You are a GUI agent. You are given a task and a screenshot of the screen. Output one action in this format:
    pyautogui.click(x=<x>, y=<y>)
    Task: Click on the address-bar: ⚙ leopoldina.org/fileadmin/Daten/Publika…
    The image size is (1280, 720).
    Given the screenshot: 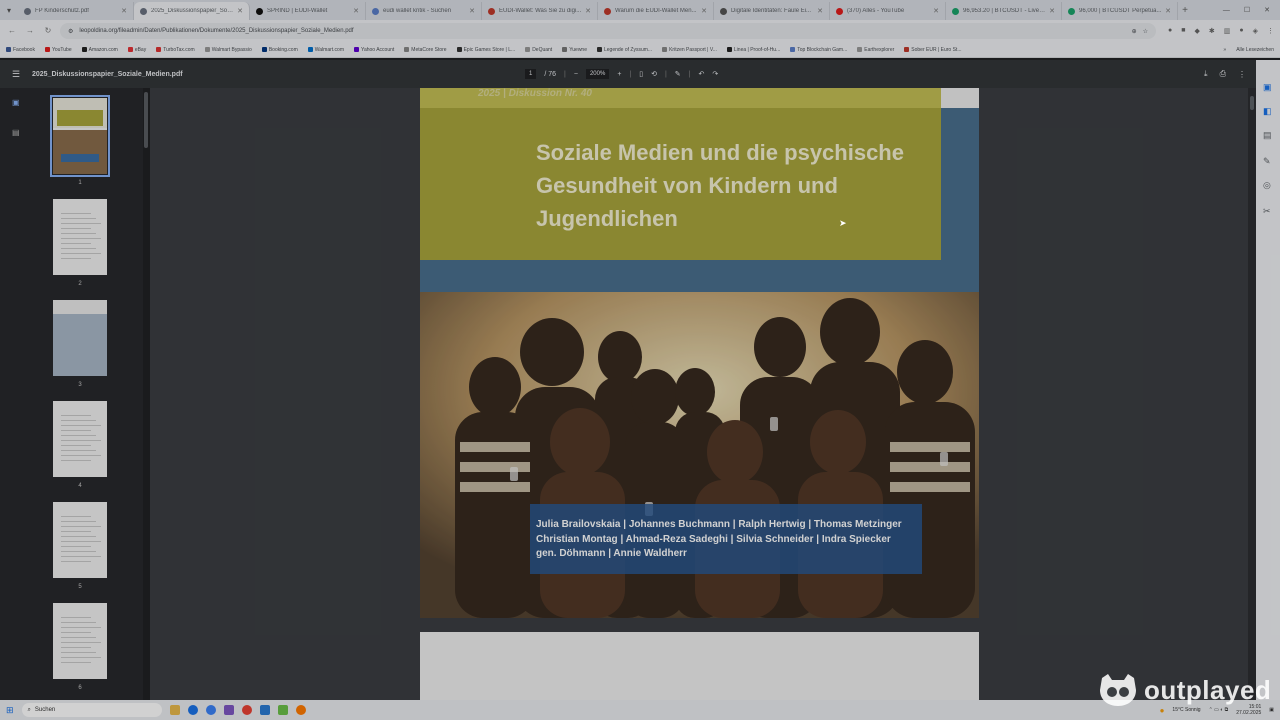 What is the action you would take?
    pyautogui.click(x=608, y=31)
    